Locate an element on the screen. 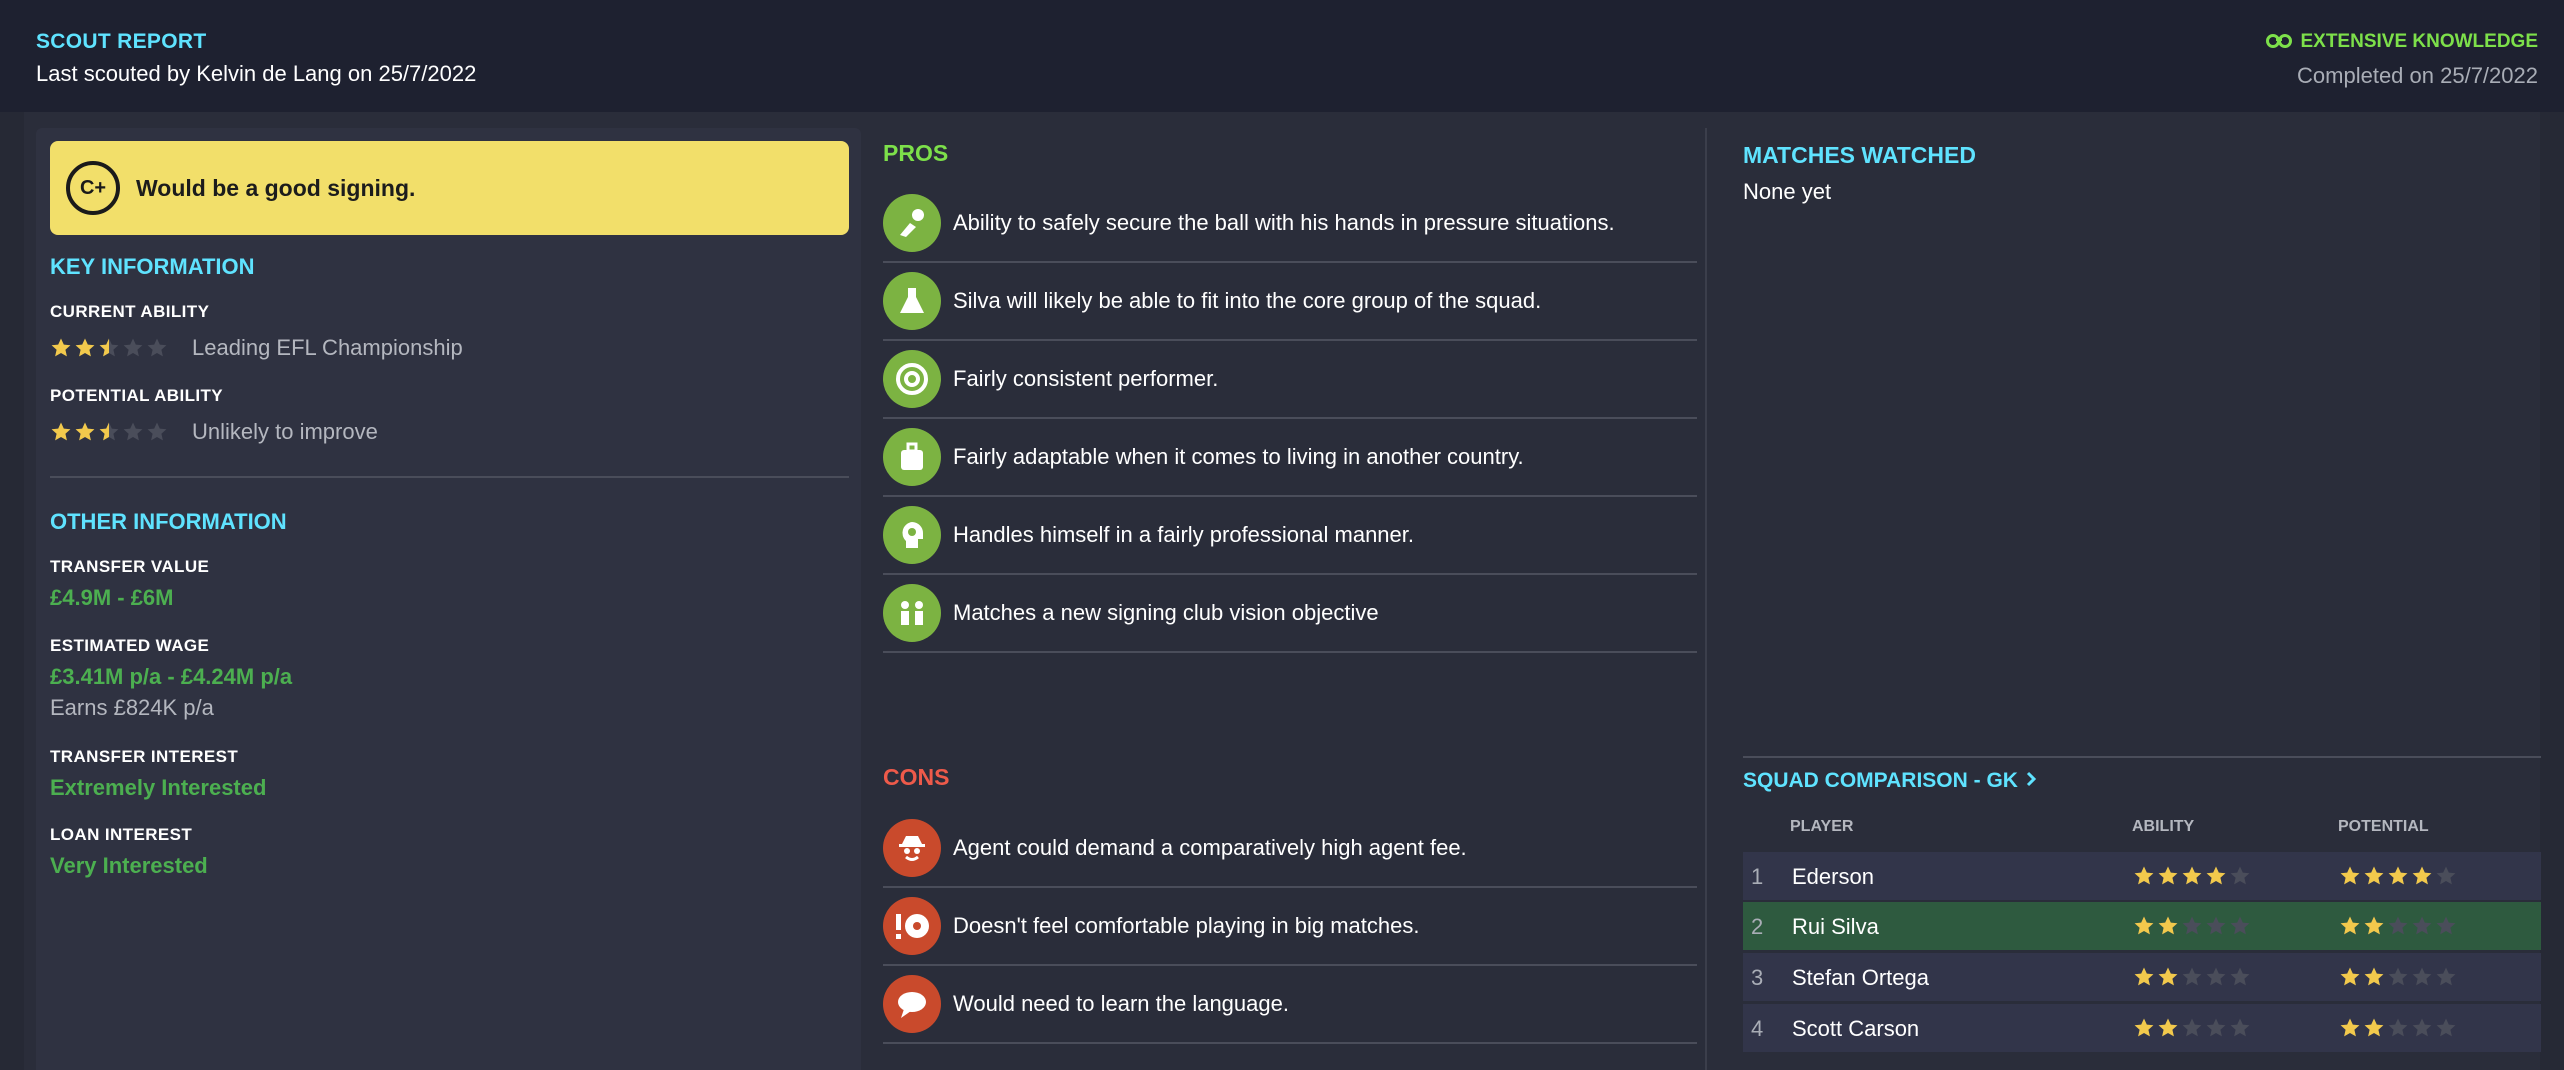 The image size is (2564, 1070). key-information-title: KEY INFORMATION is located at coordinates (152, 266).